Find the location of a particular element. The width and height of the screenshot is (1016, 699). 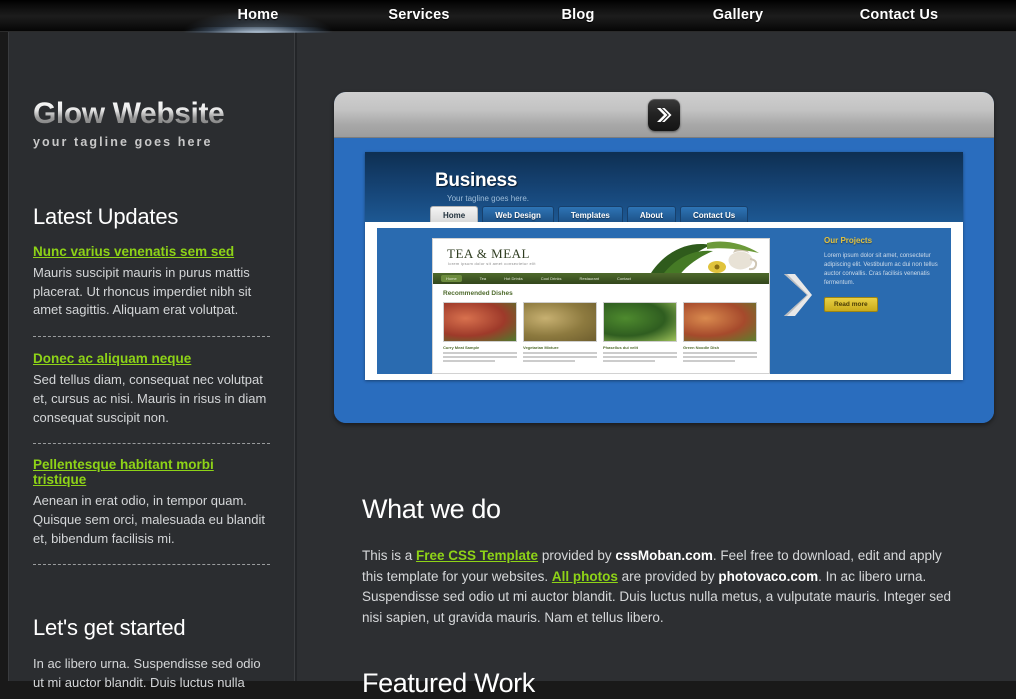

dish-card: Green Noodle Dish is located at coordinates (720, 333).